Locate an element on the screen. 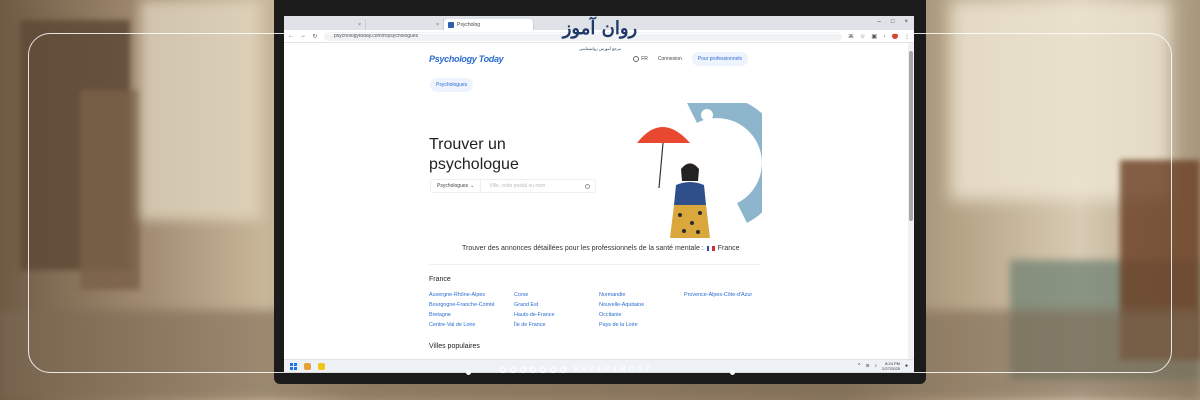 The image size is (1200, 400). region-link: Corse is located at coordinates (556, 295).